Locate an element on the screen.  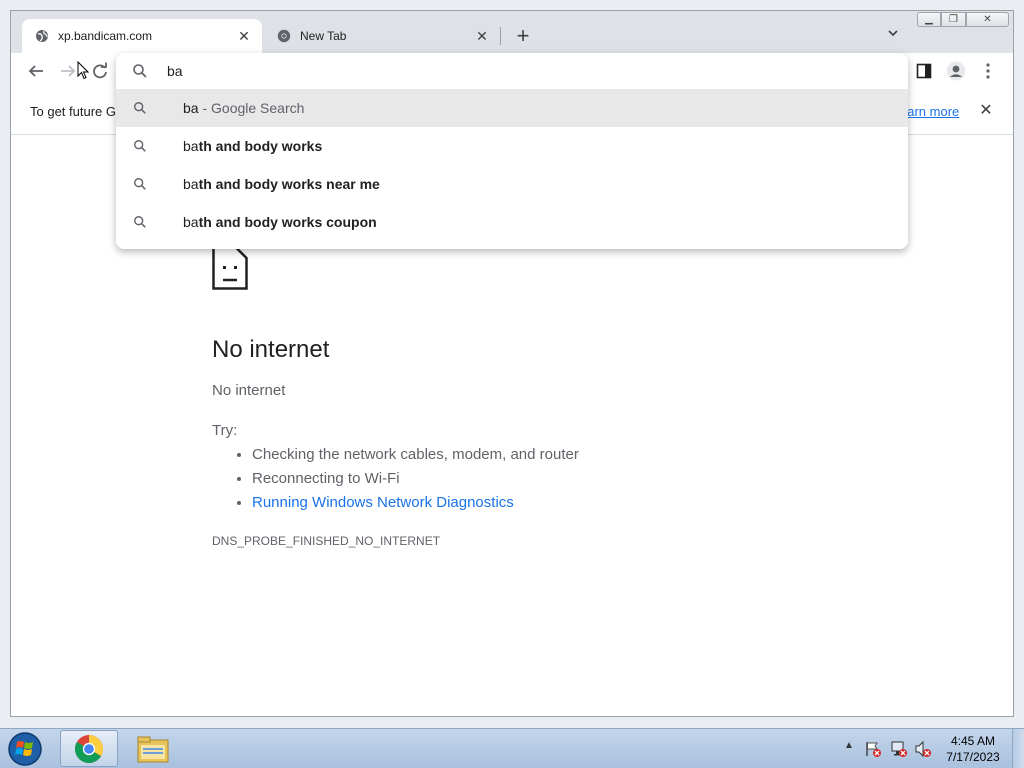
infobar-message: To get future G is located at coordinates (73, 111).